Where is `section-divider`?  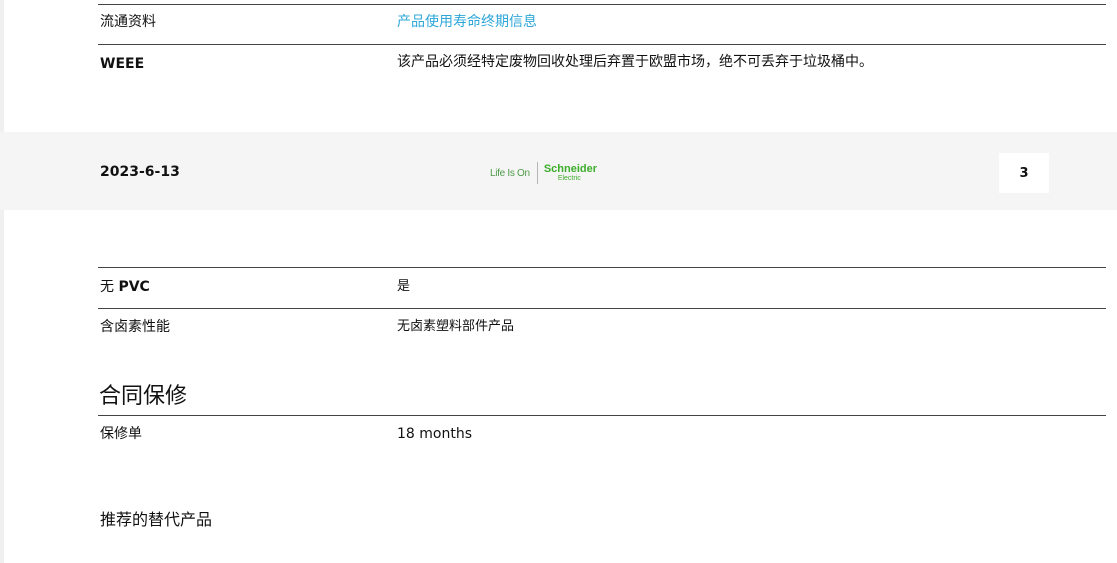
section-divider is located at coordinates (602, 415).